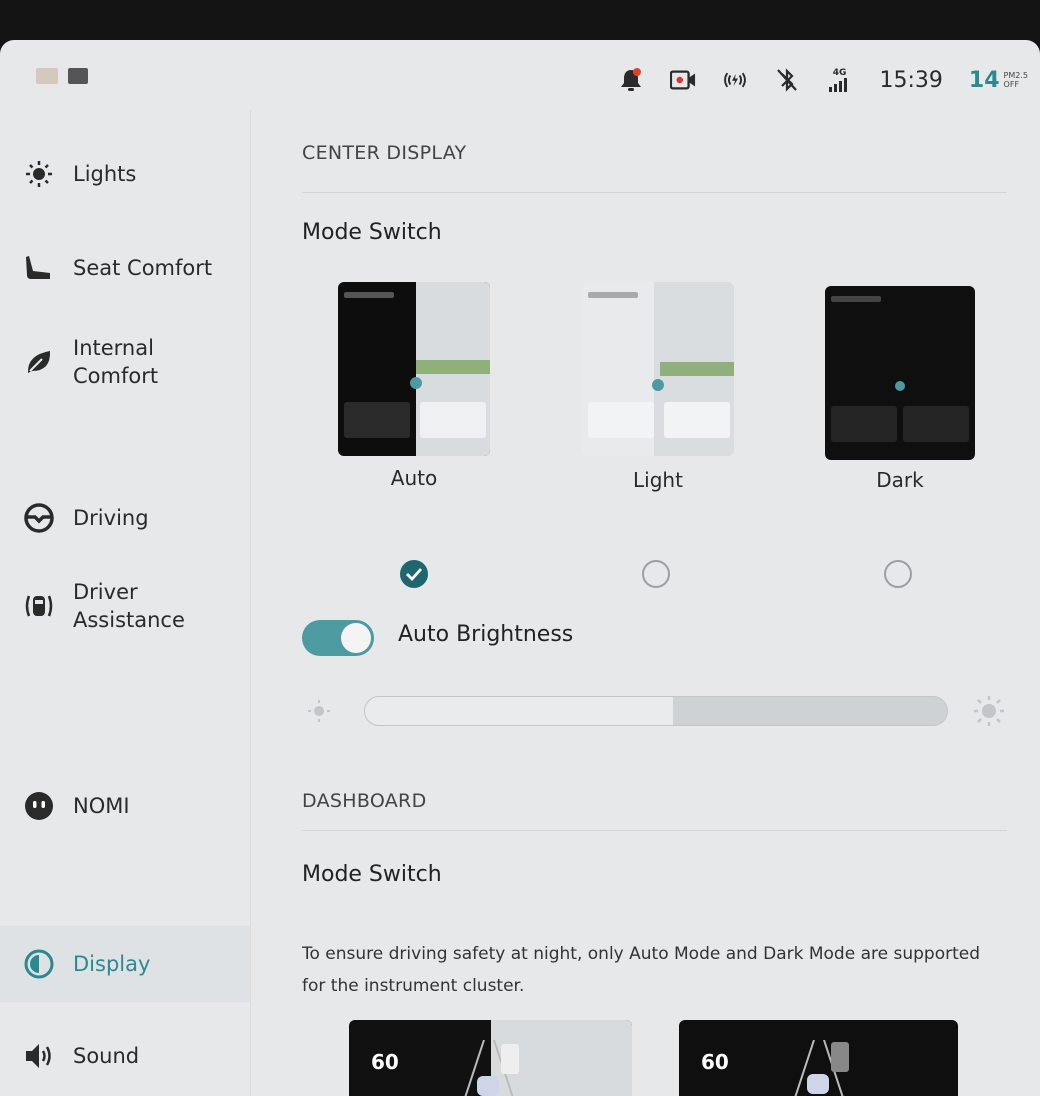 The image size is (1040, 1096). What do you see at coordinates (62, 76) in the screenshot?
I see `status-left` at bounding box center [62, 76].